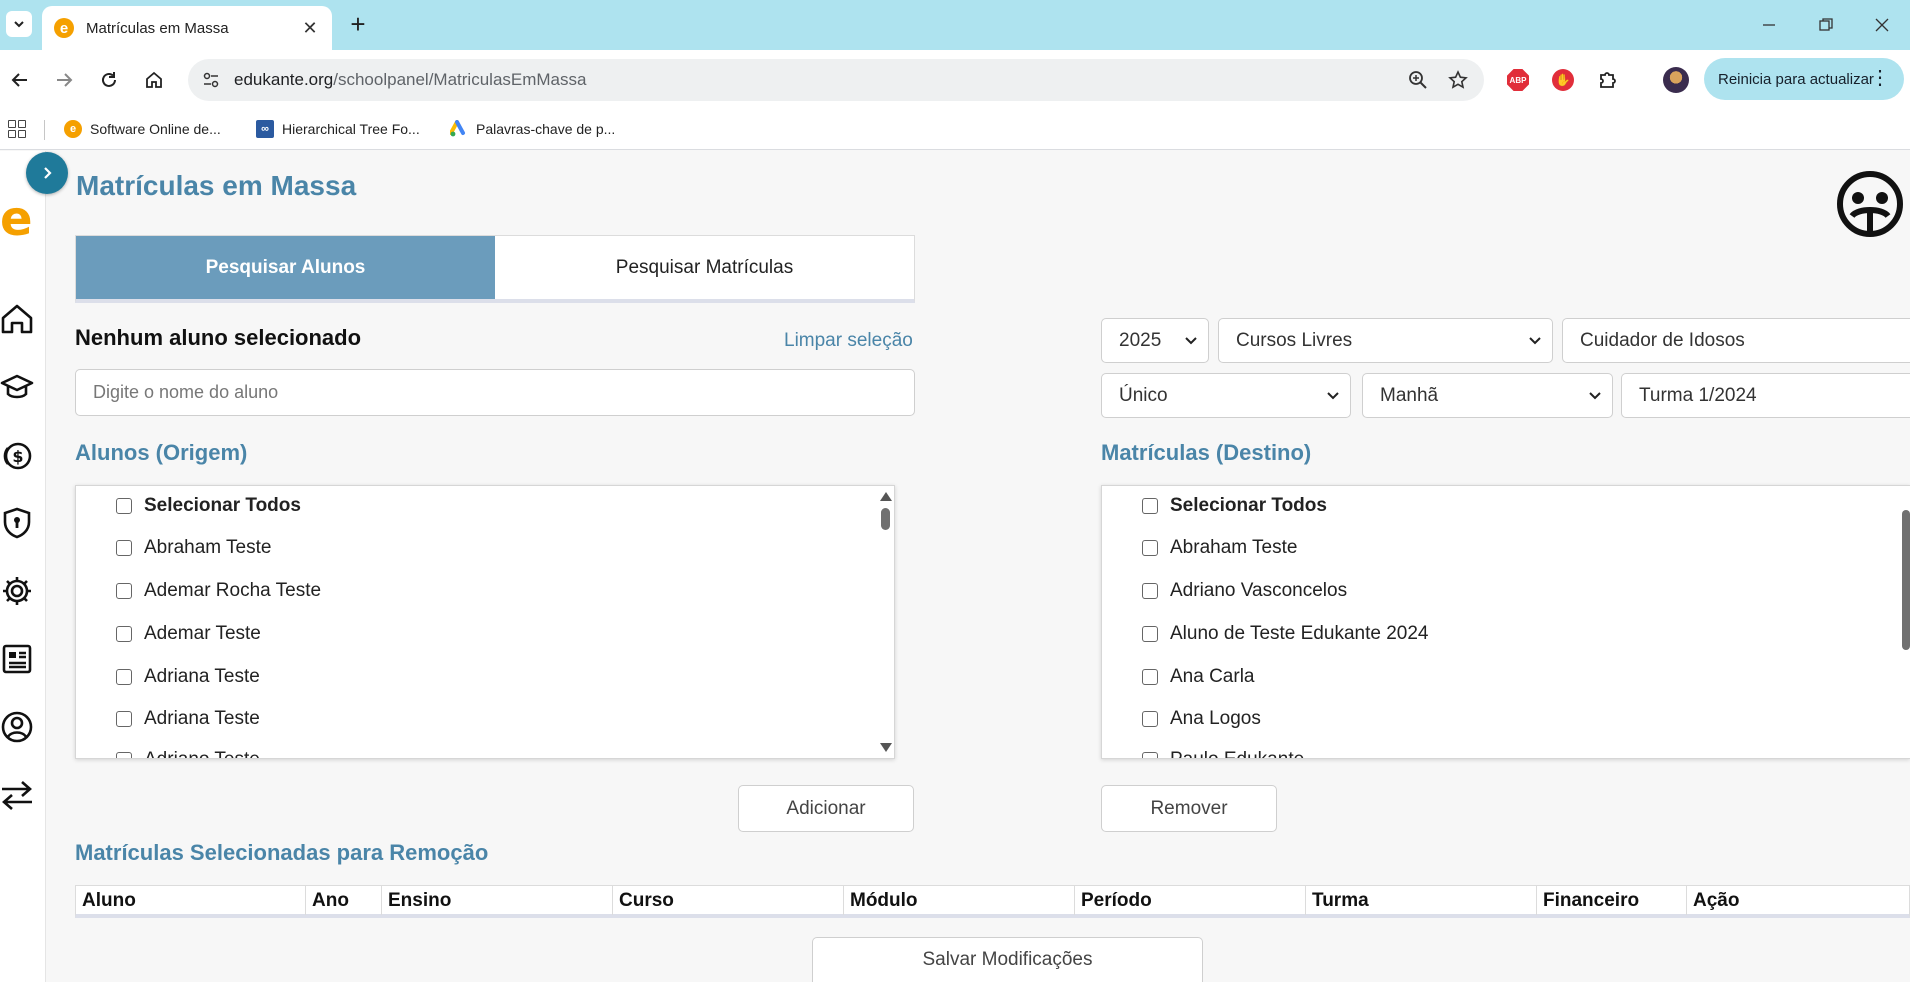 The width and height of the screenshot is (1910, 982). Describe the element at coordinates (848, 341) in the screenshot. I see `clear-selection-link: Limpar seleção` at that location.